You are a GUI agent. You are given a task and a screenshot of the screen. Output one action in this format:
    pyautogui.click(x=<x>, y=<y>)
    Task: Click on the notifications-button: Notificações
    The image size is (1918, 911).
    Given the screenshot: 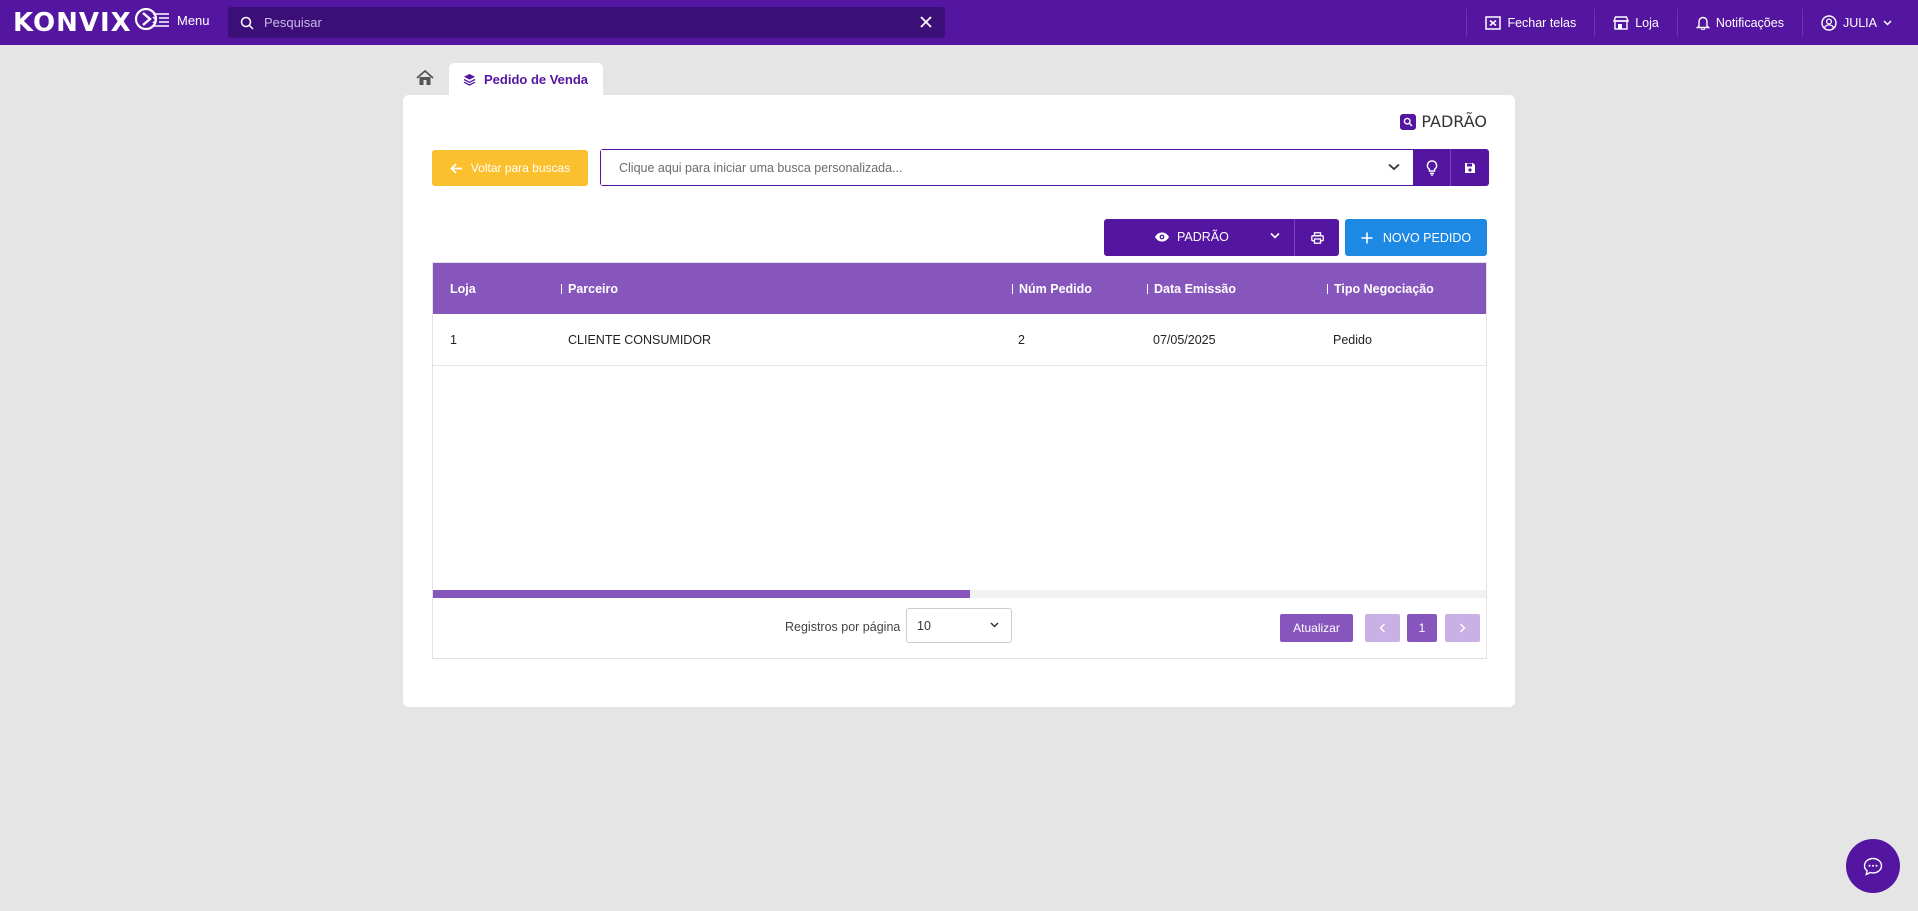 What is the action you would take?
    pyautogui.click(x=1739, y=22)
    